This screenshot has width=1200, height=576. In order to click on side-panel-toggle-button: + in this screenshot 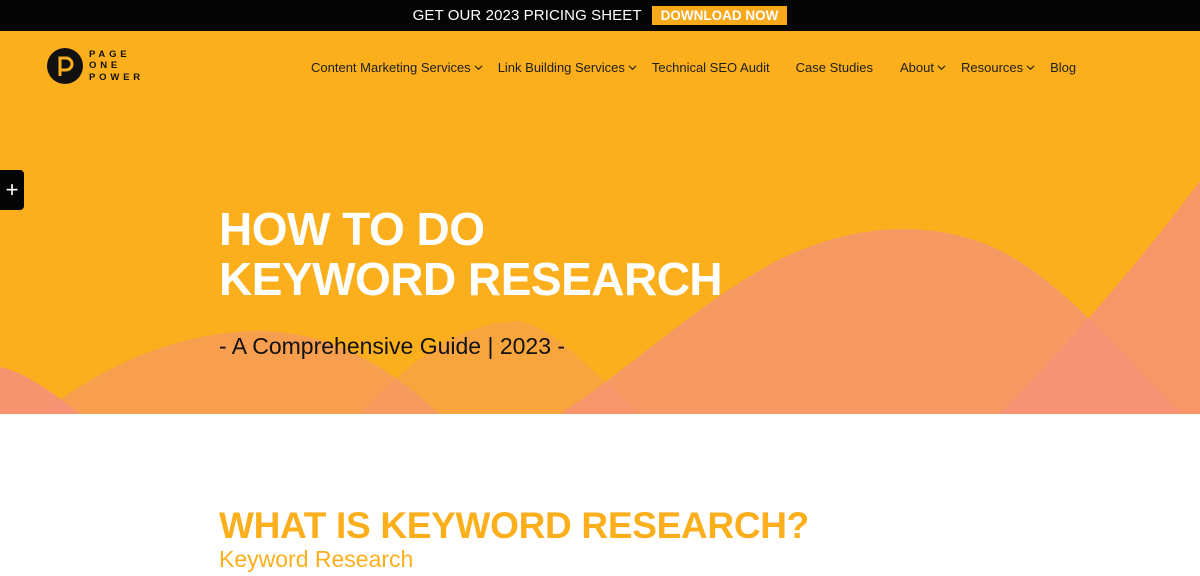, I will do `click(12, 190)`.